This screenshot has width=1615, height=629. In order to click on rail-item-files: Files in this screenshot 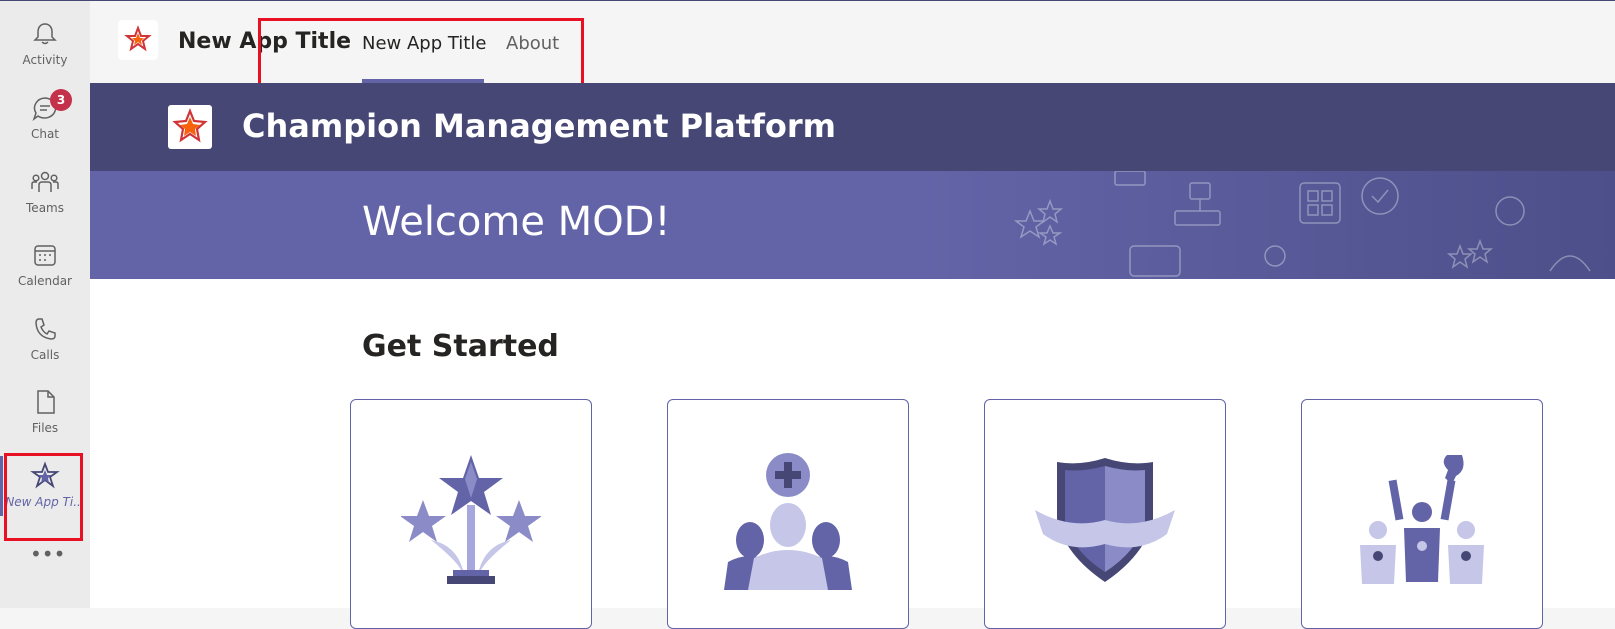, I will do `click(45, 413)`.